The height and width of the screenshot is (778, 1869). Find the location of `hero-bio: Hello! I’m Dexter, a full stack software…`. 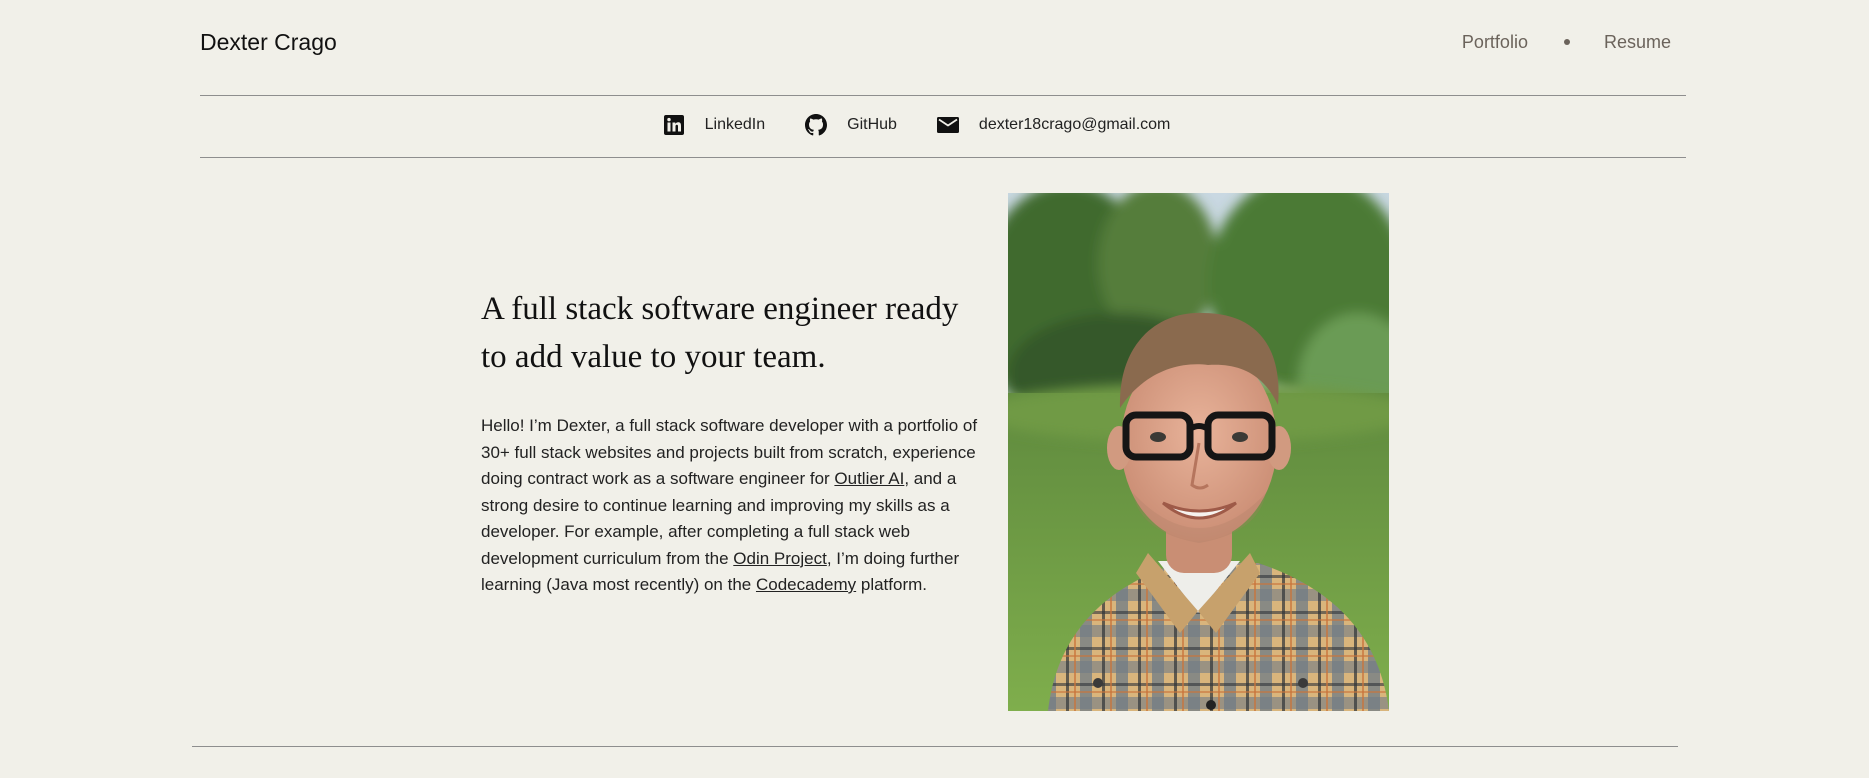

hero-bio: Hello! I’m Dexter, a full stack software… is located at coordinates (736, 506).